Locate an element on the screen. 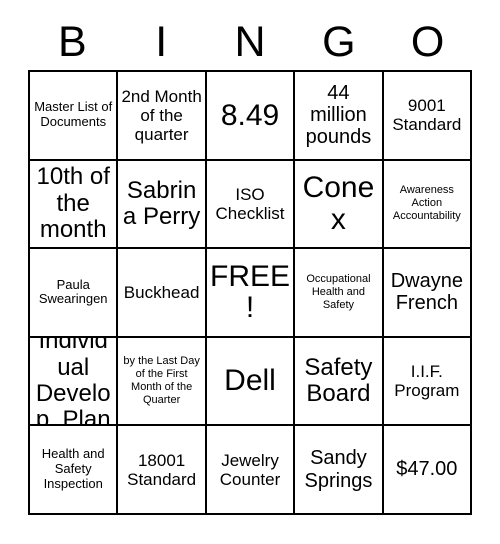  bingo-cell-text: 18001 Standard is located at coordinates (162, 469).